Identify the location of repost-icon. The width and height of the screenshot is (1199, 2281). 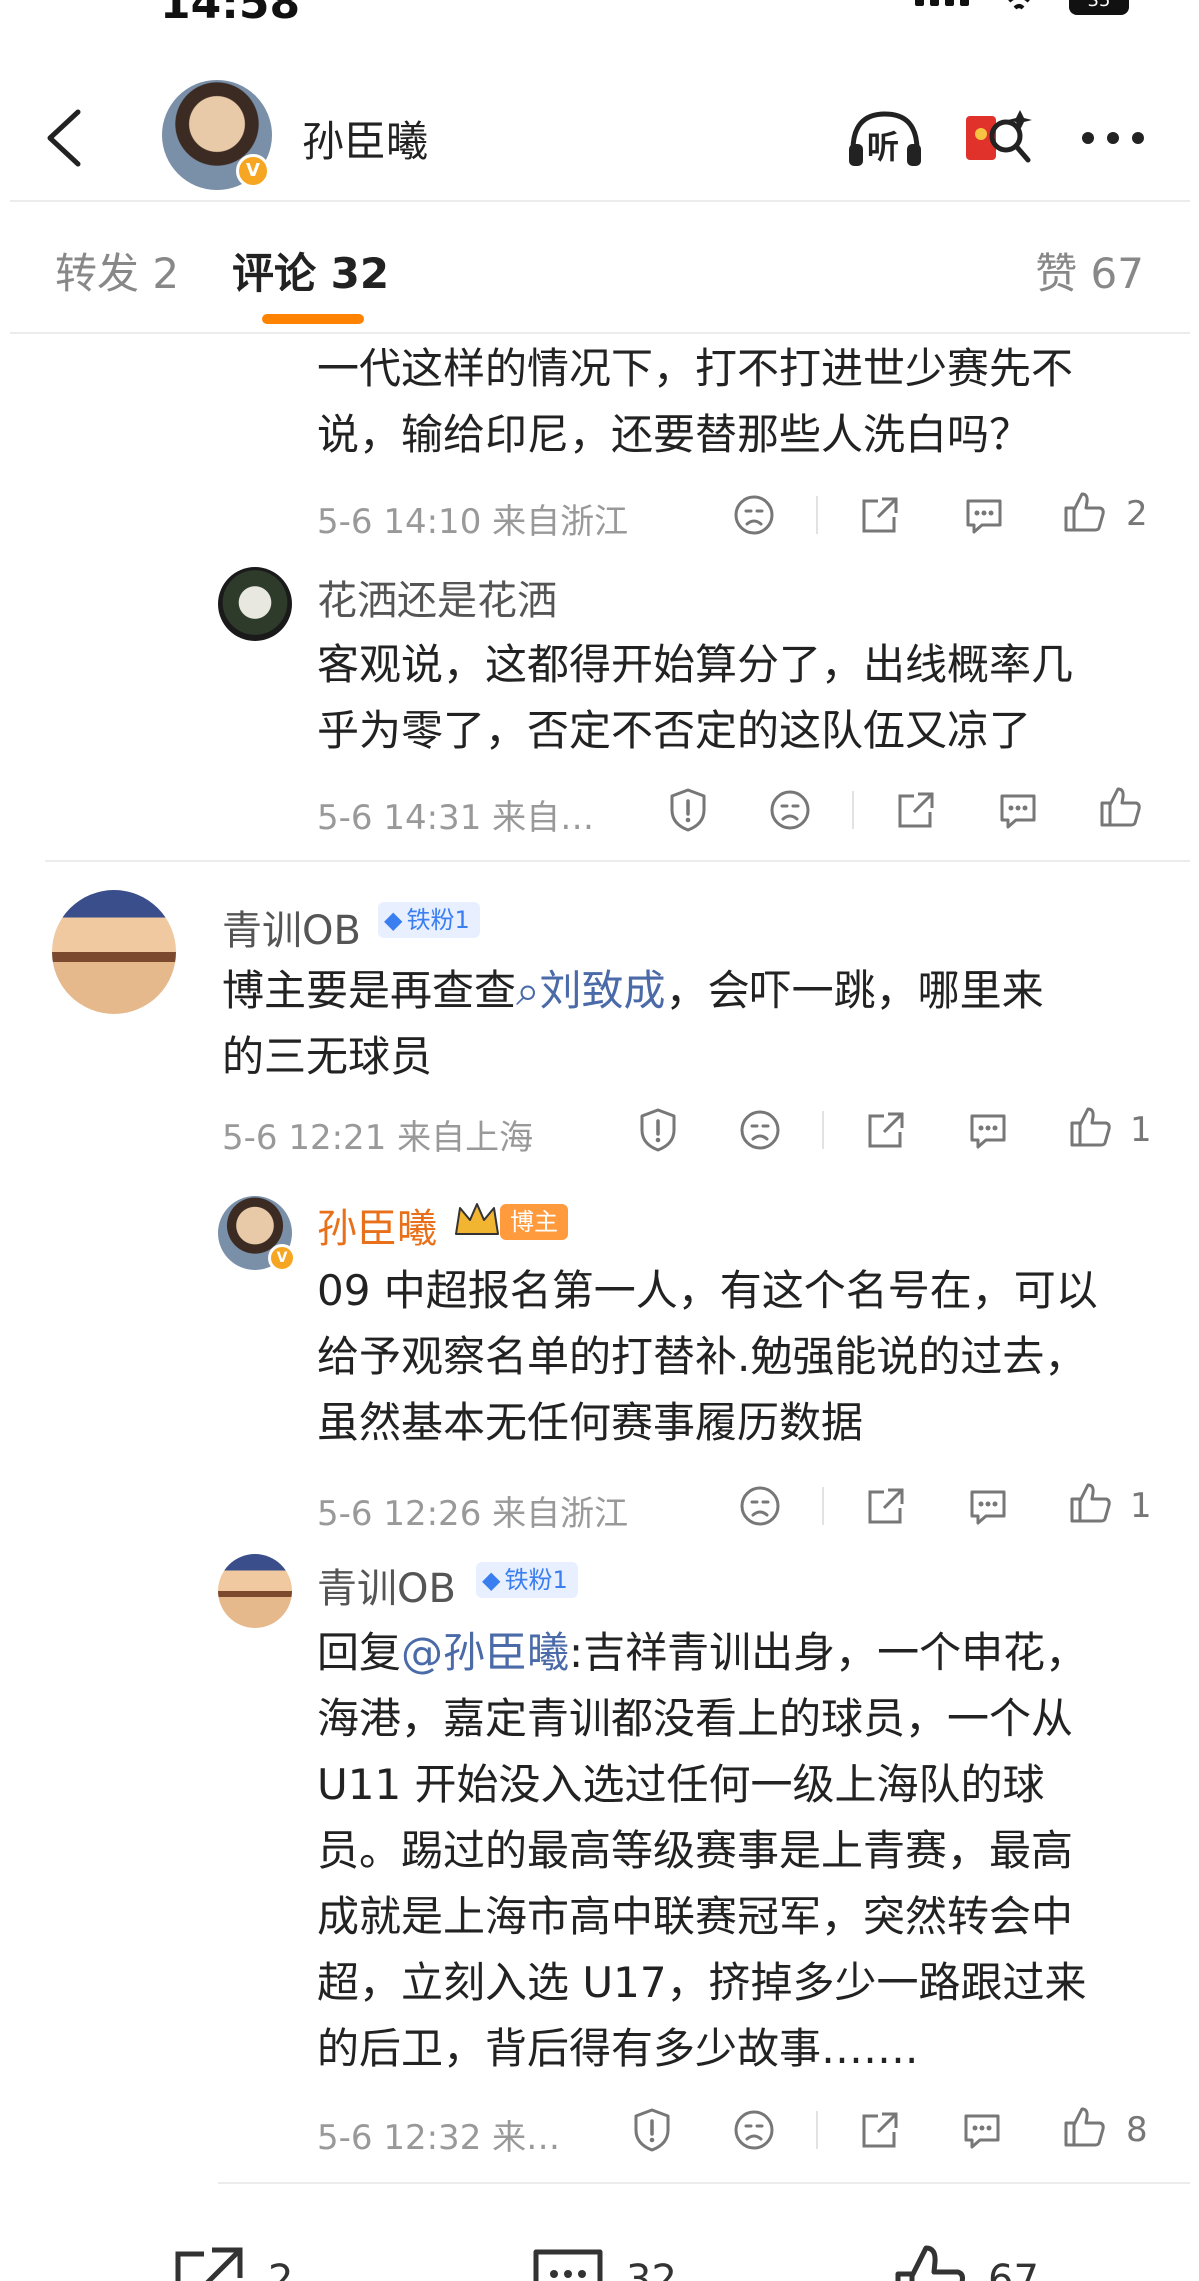
(209, 2264).